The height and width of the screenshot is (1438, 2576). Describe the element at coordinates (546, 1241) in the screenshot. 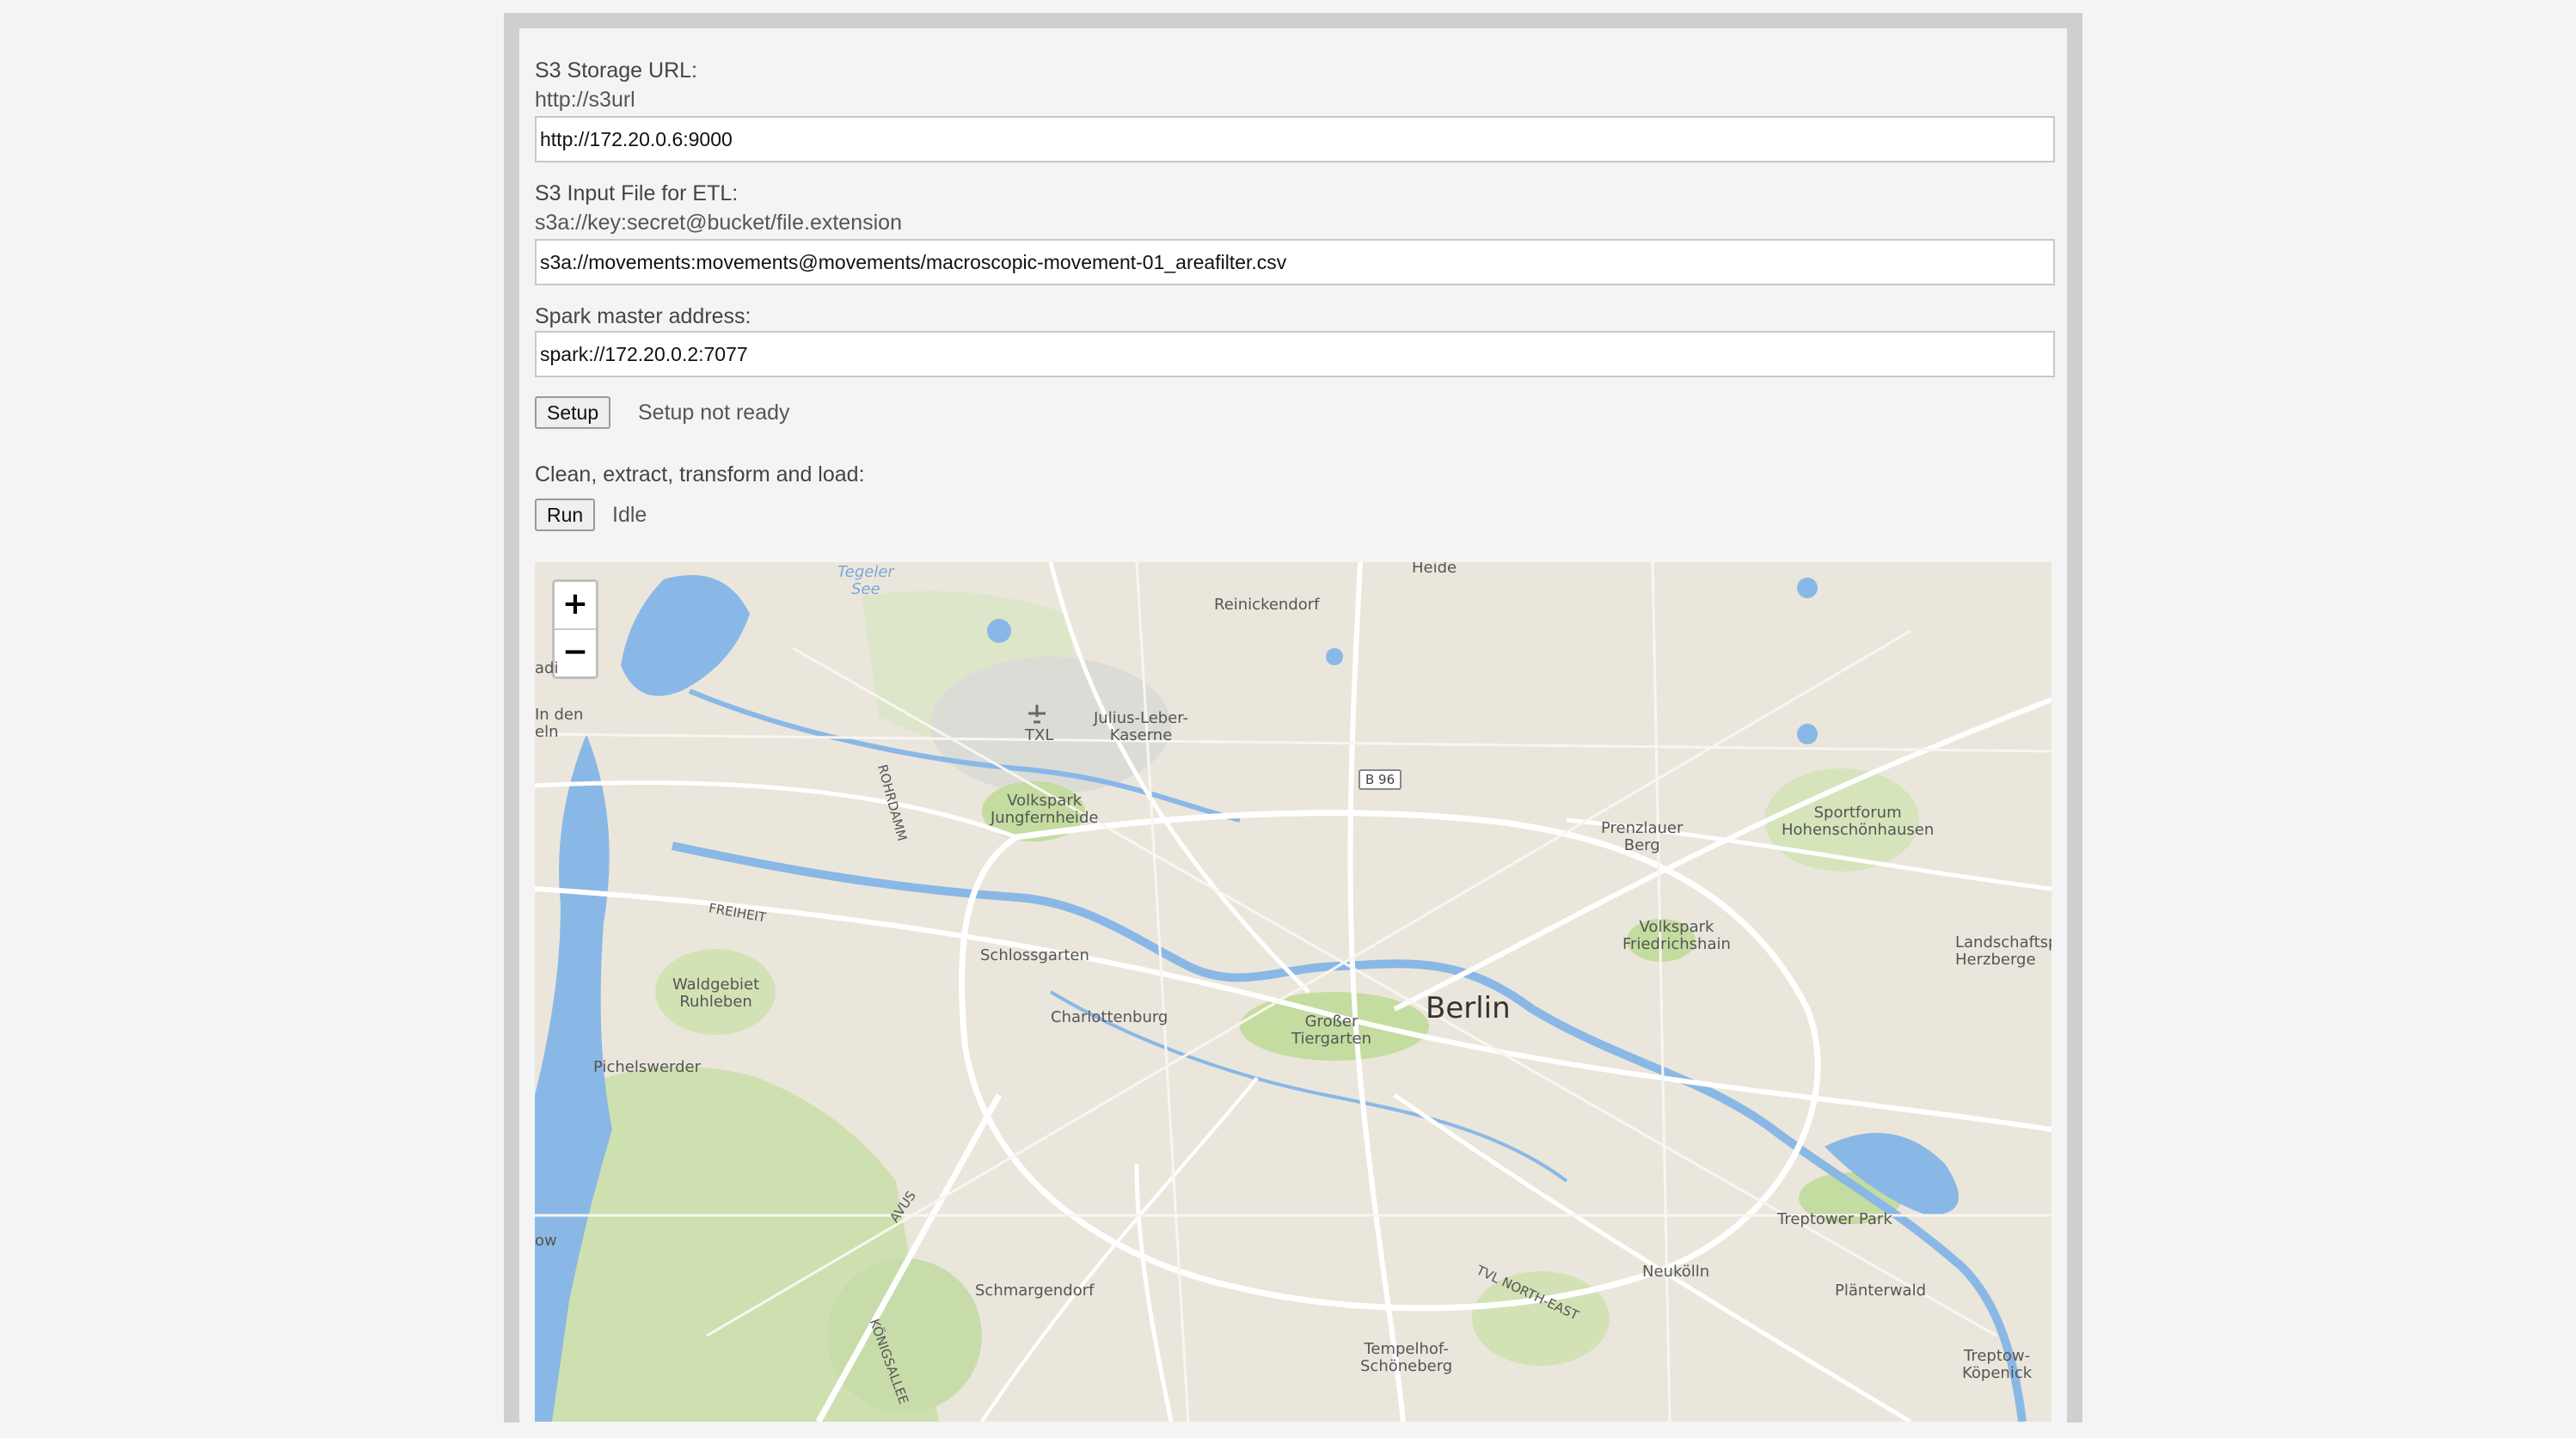

I see `map-label-ow: ow` at that location.